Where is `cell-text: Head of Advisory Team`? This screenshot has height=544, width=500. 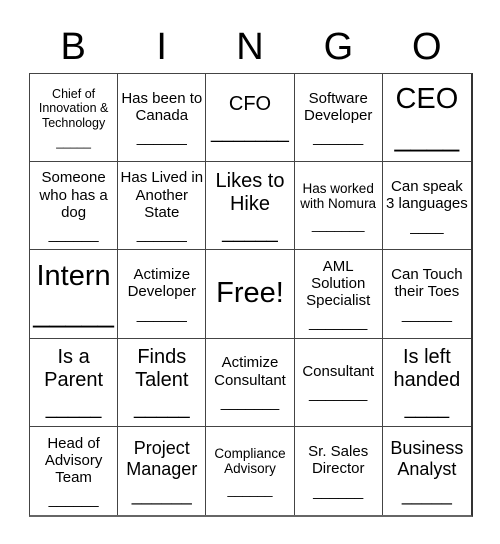 cell-text: Head of Advisory Team is located at coordinates (73, 460).